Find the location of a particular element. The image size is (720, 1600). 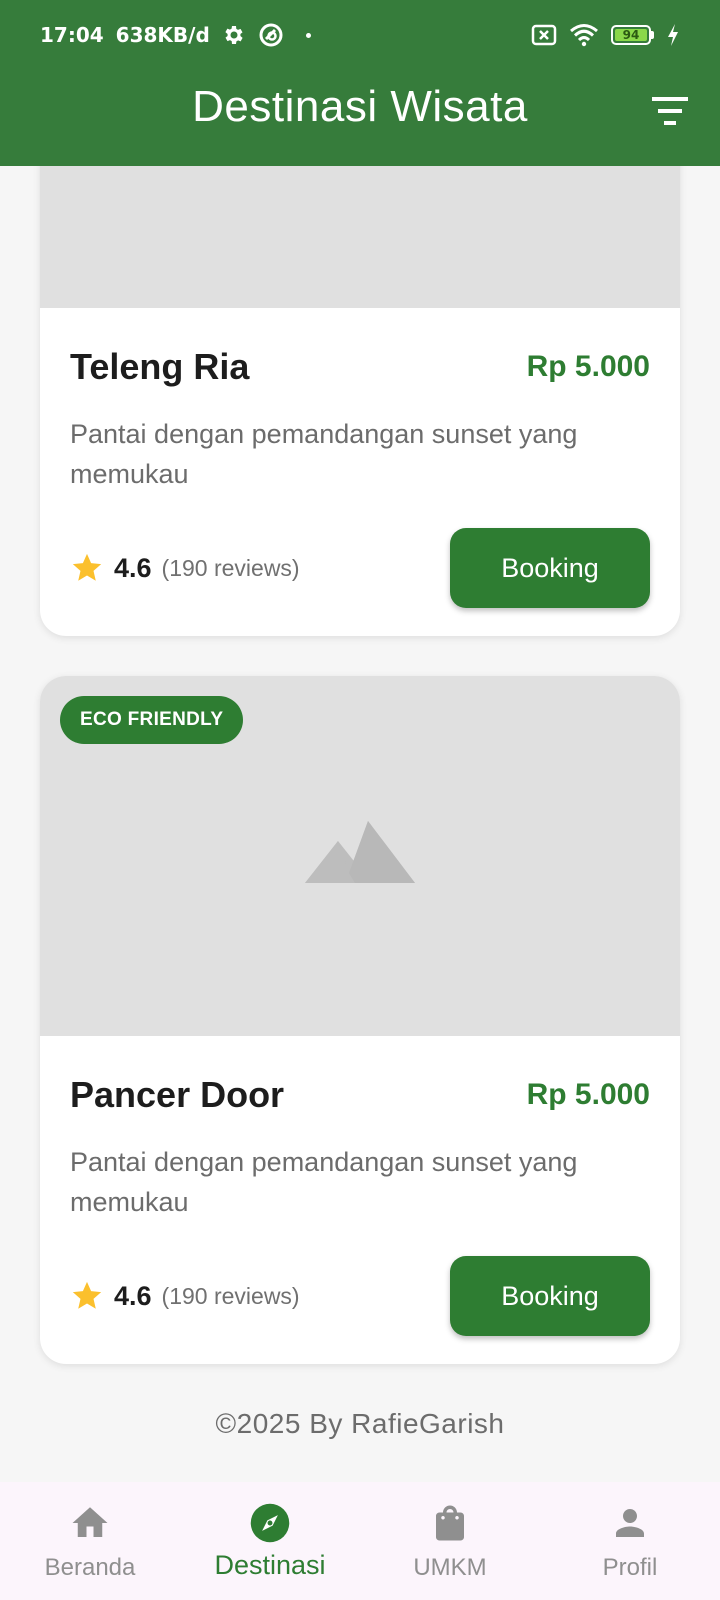

battery-icon: 94 is located at coordinates (632, 35).